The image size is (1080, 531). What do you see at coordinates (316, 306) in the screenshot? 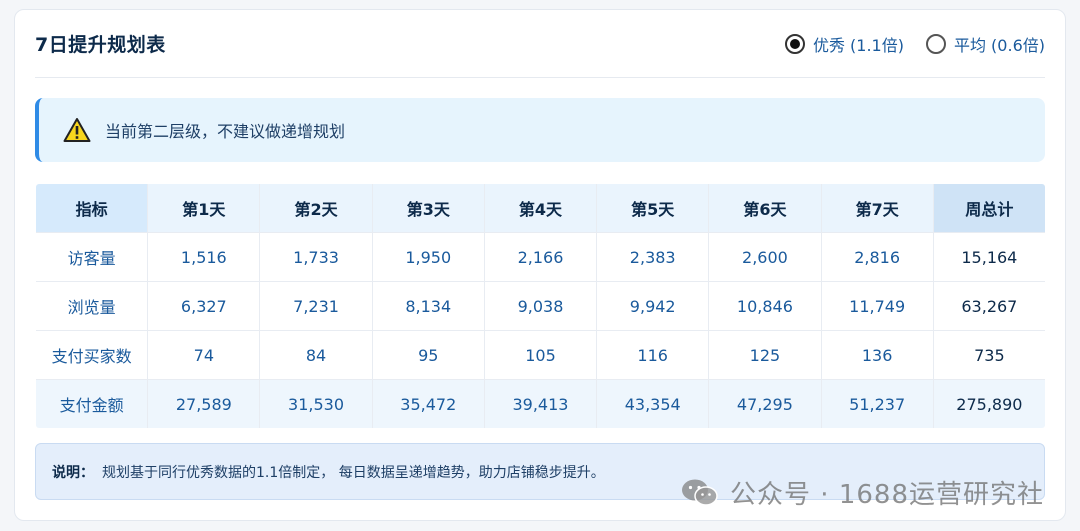
I see `table-cell: 7,231` at bounding box center [316, 306].